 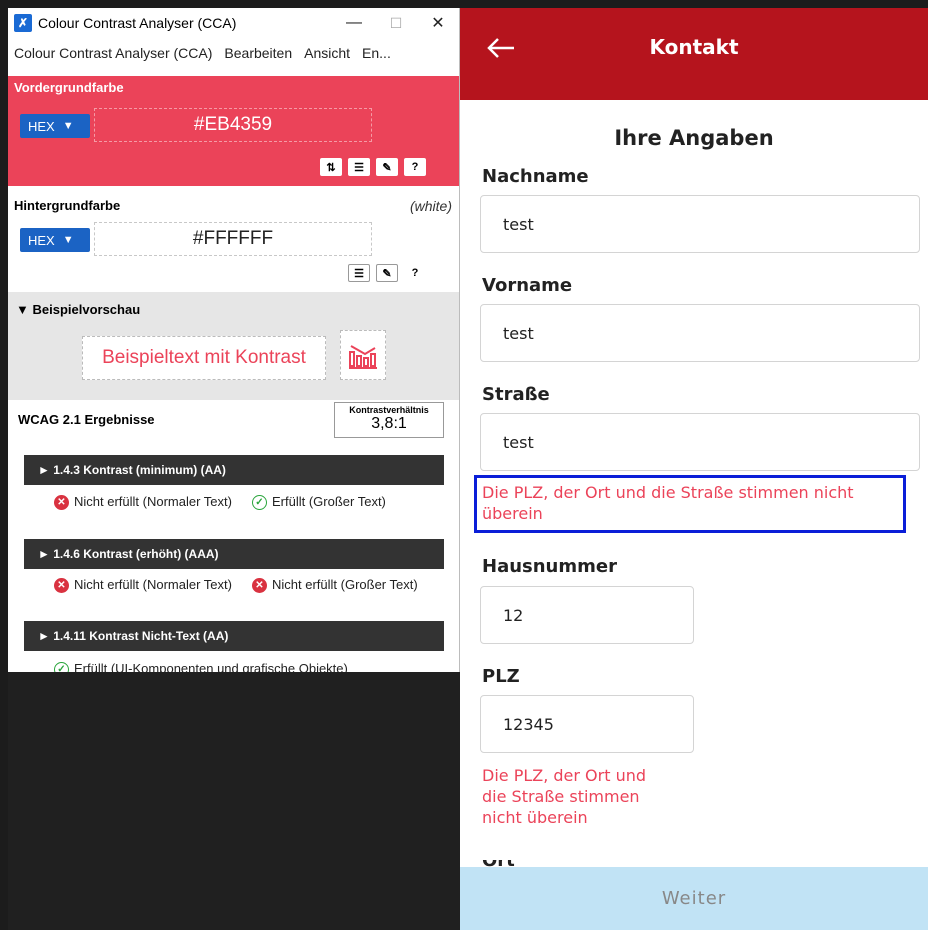 I want to click on desktop-background, so click(x=234, y=801).